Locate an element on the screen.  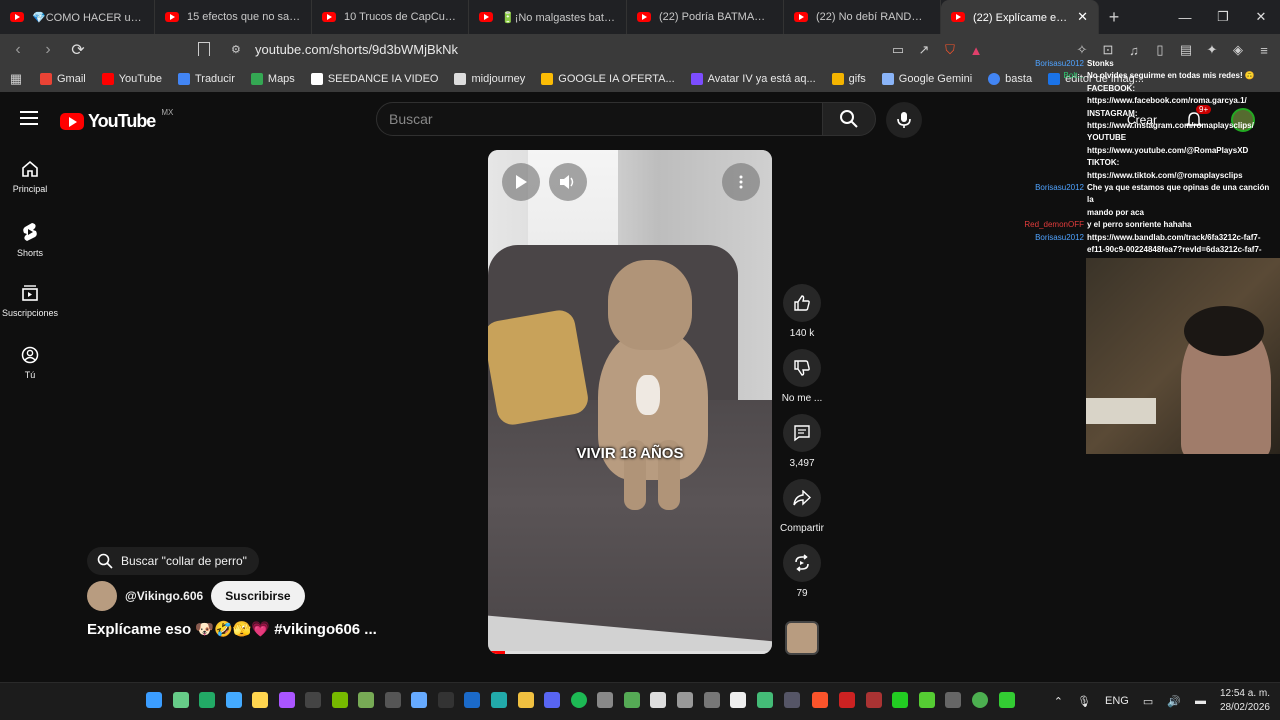
volume-button is located at coordinates (568, 182).